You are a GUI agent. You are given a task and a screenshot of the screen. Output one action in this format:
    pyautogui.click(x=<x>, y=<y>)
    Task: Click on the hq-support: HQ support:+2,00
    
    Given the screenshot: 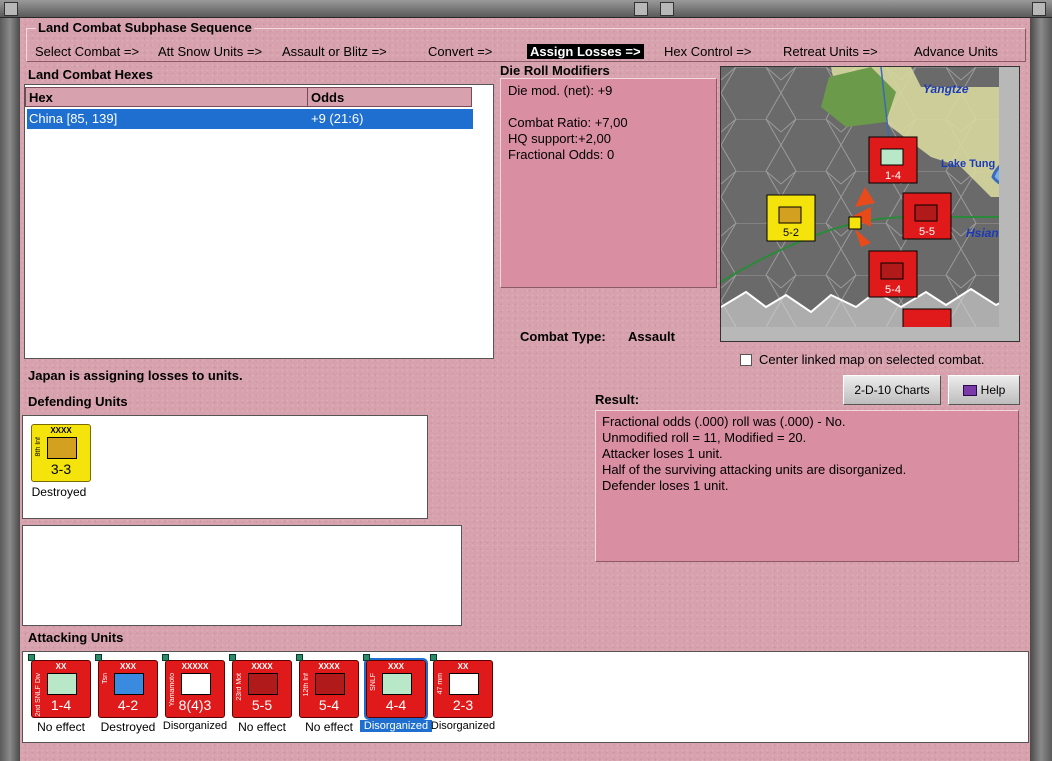 What is the action you would take?
    pyautogui.click(x=559, y=138)
    